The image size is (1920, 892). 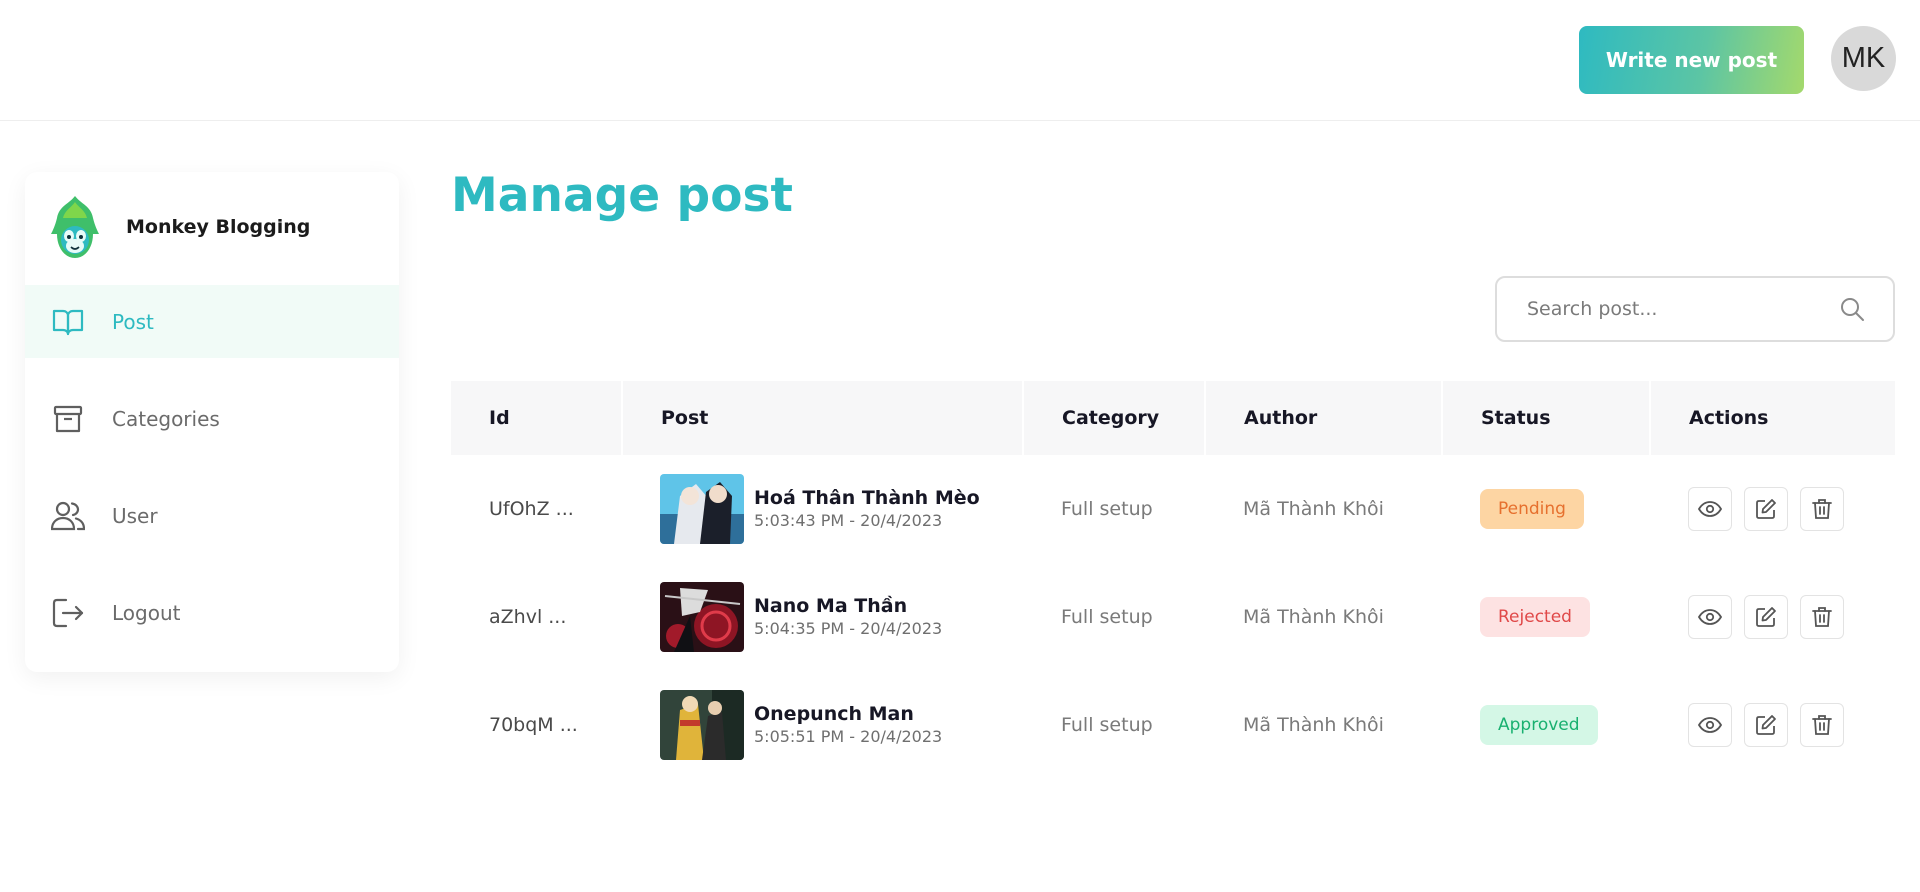 I want to click on column-header-post: Post, so click(x=823, y=418).